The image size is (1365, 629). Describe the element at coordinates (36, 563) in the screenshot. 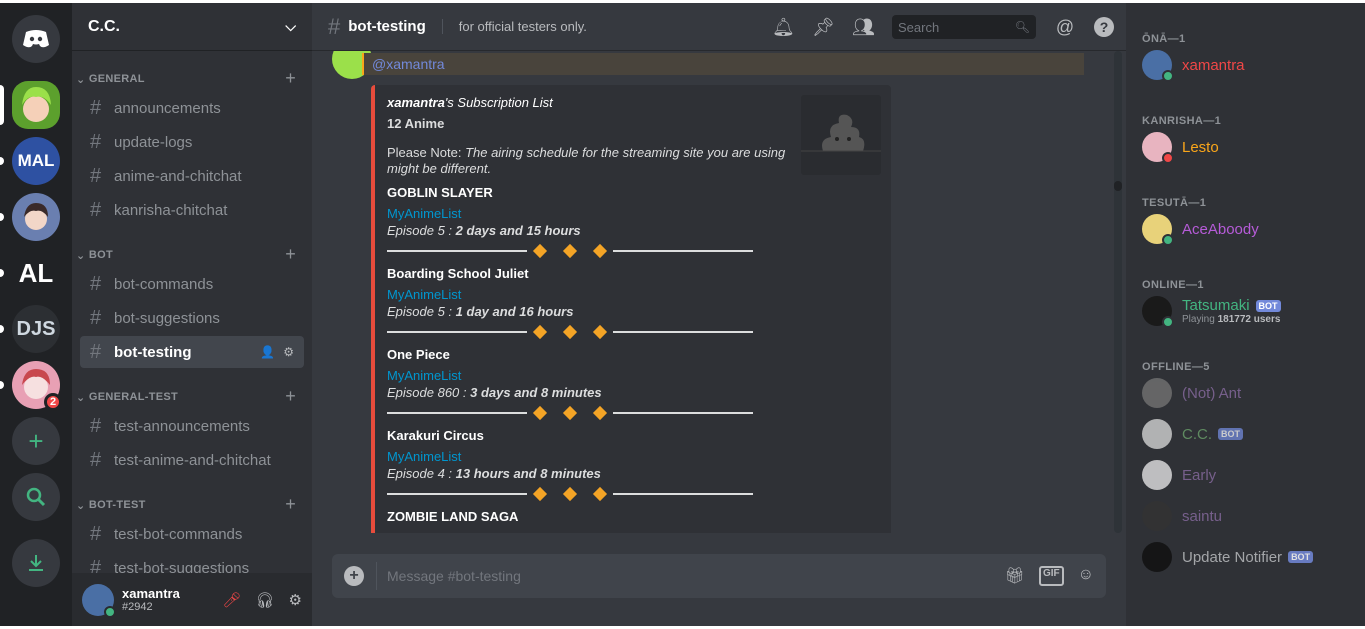

I see `download-apps-icon` at that location.